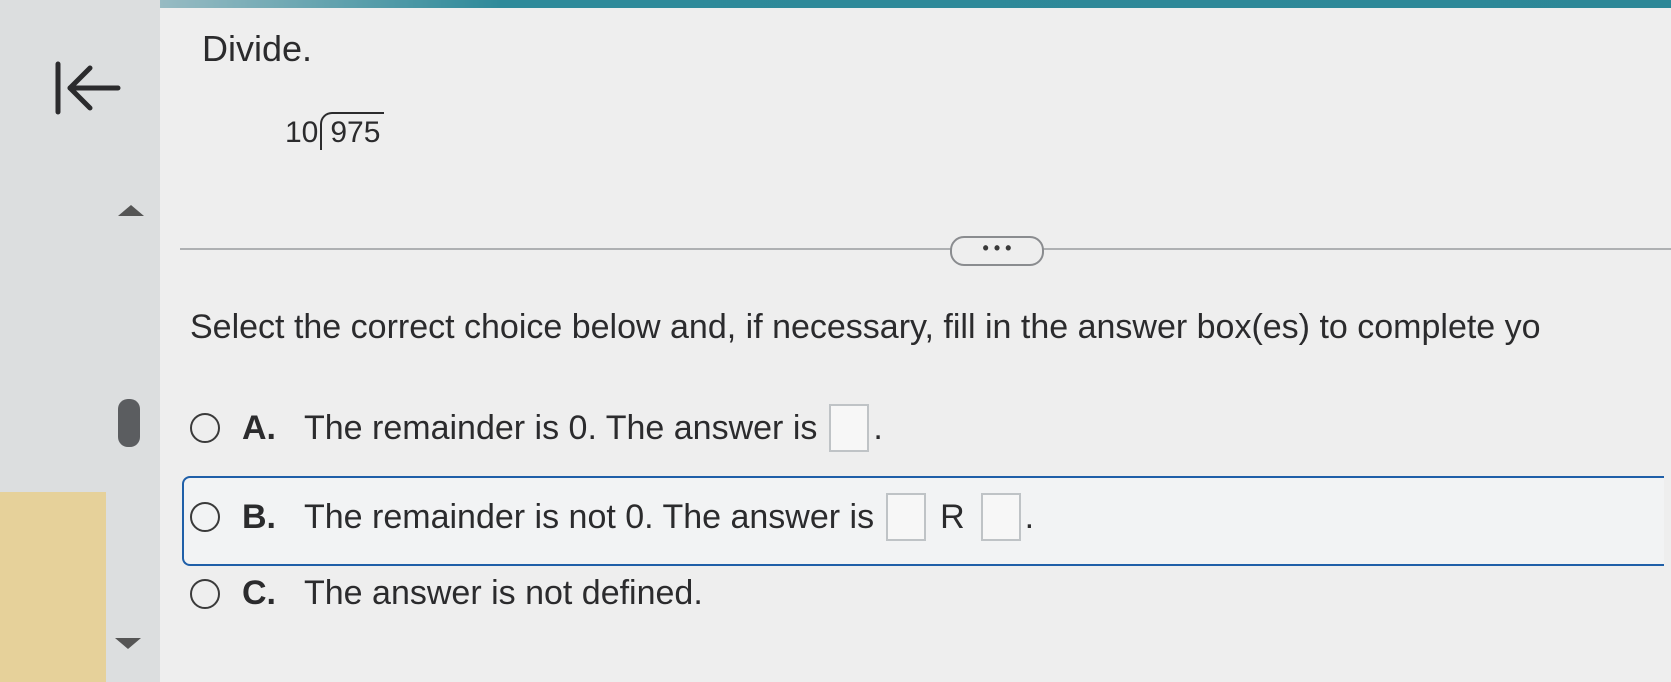 This screenshot has width=1671, height=682. I want to click on section-divider, so click(925, 249).